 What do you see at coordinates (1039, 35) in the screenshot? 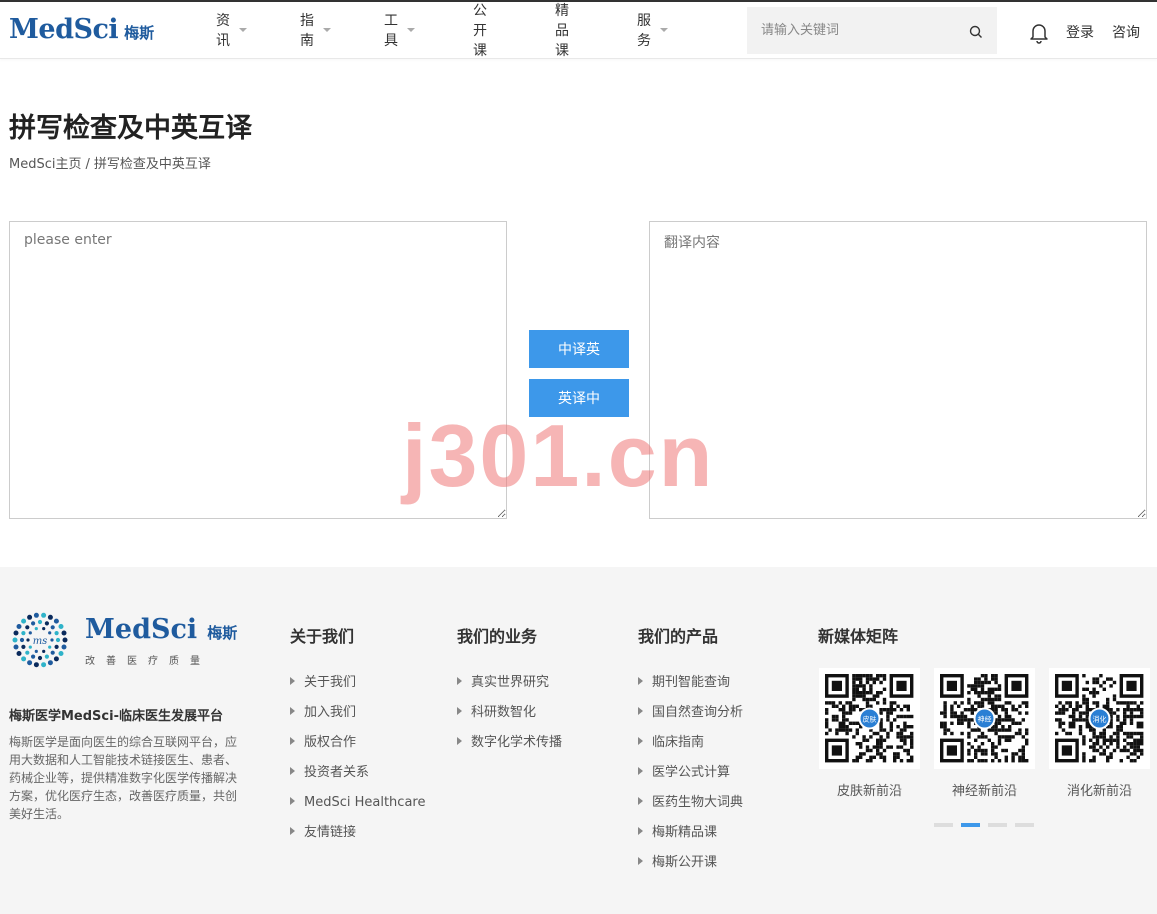
I see `bell-icon` at bounding box center [1039, 35].